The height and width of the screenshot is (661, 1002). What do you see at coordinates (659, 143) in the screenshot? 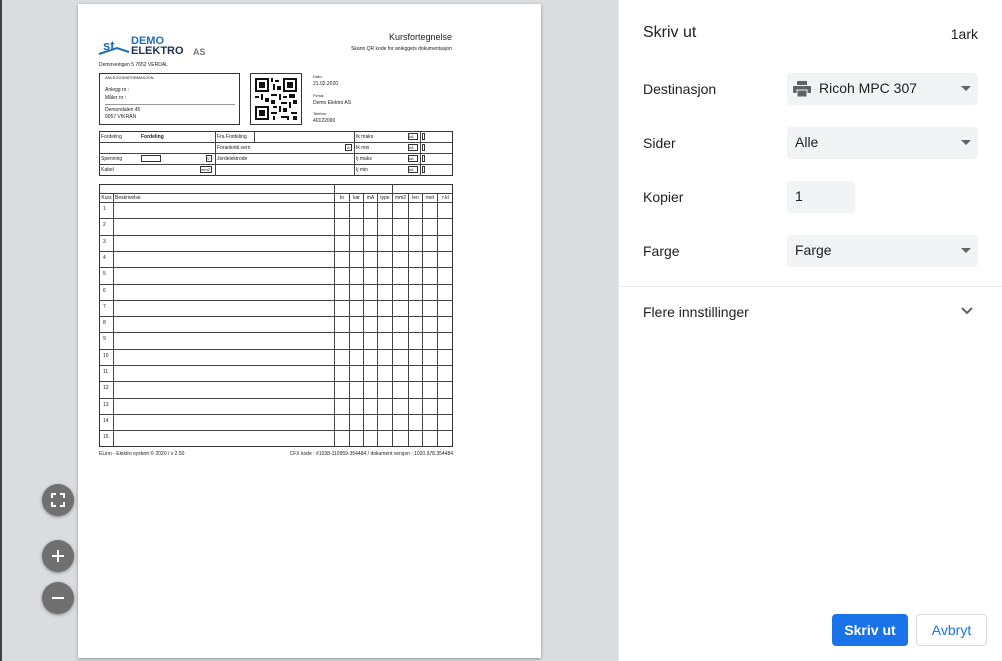
I see `pages-label: Sider` at bounding box center [659, 143].